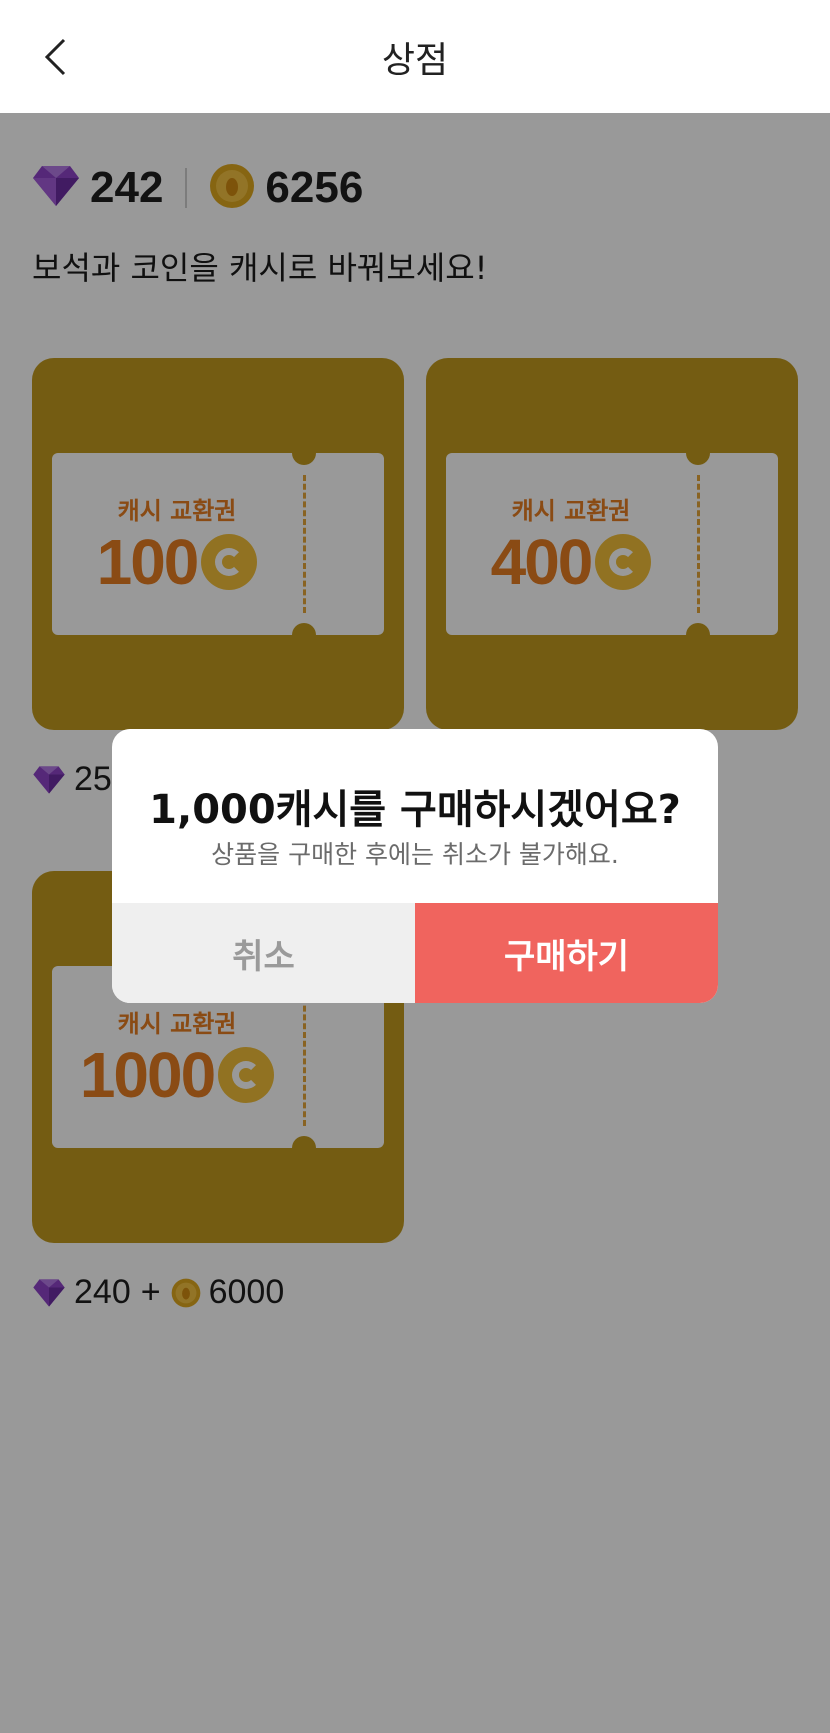 The width and height of the screenshot is (830, 1733). I want to click on top-bar: 상점, so click(415, 56).